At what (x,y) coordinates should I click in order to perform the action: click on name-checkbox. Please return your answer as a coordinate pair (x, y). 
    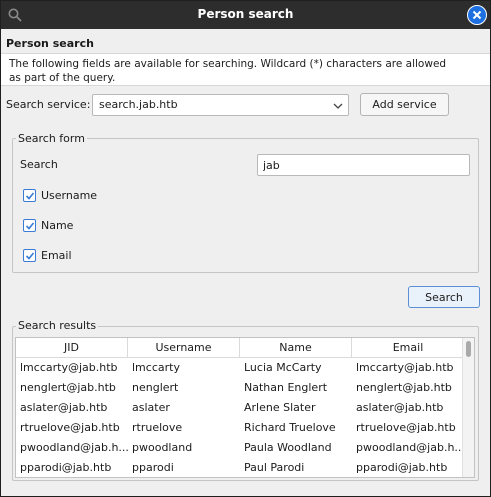
    Looking at the image, I should click on (29, 225).